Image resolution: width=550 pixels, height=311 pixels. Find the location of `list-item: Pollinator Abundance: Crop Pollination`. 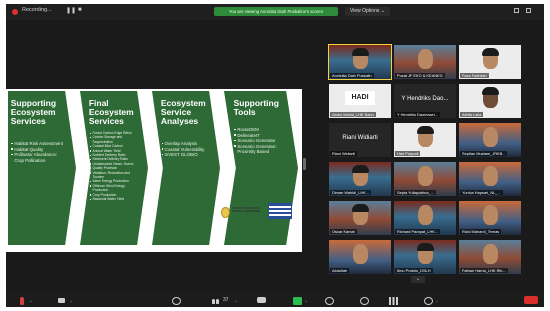

list-item: Pollinator Abundance: Crop Pollination is located at coordinates (37, 157).